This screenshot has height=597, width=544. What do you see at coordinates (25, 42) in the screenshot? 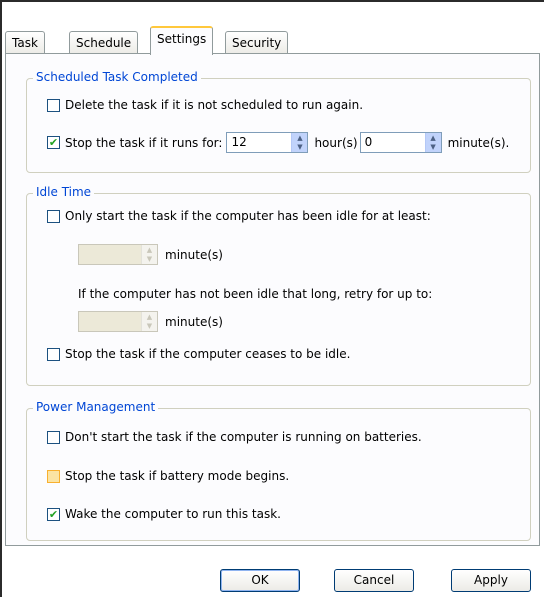
I see `tab-task: Task` at bounding box center [25, 42].